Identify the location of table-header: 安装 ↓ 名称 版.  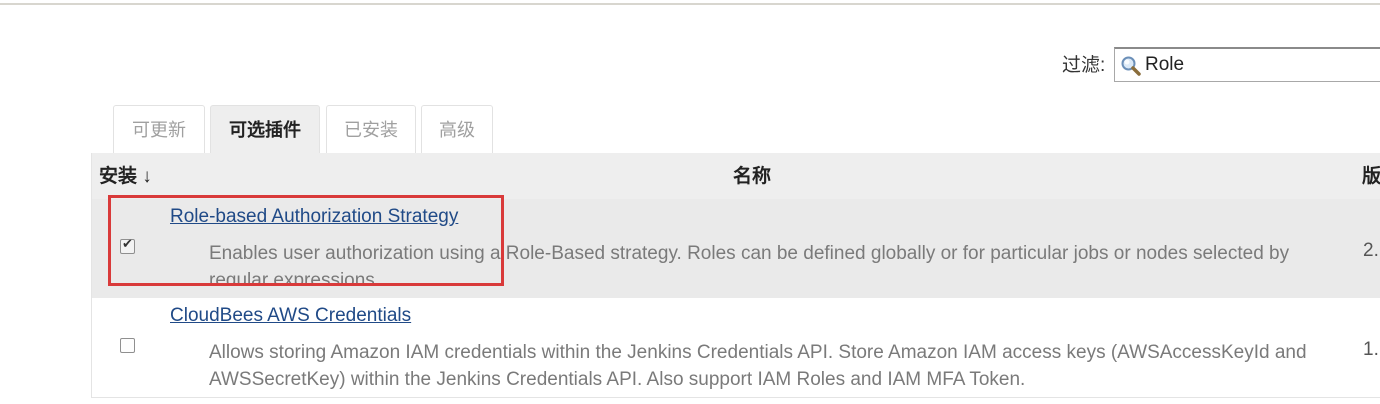
(736, 176).